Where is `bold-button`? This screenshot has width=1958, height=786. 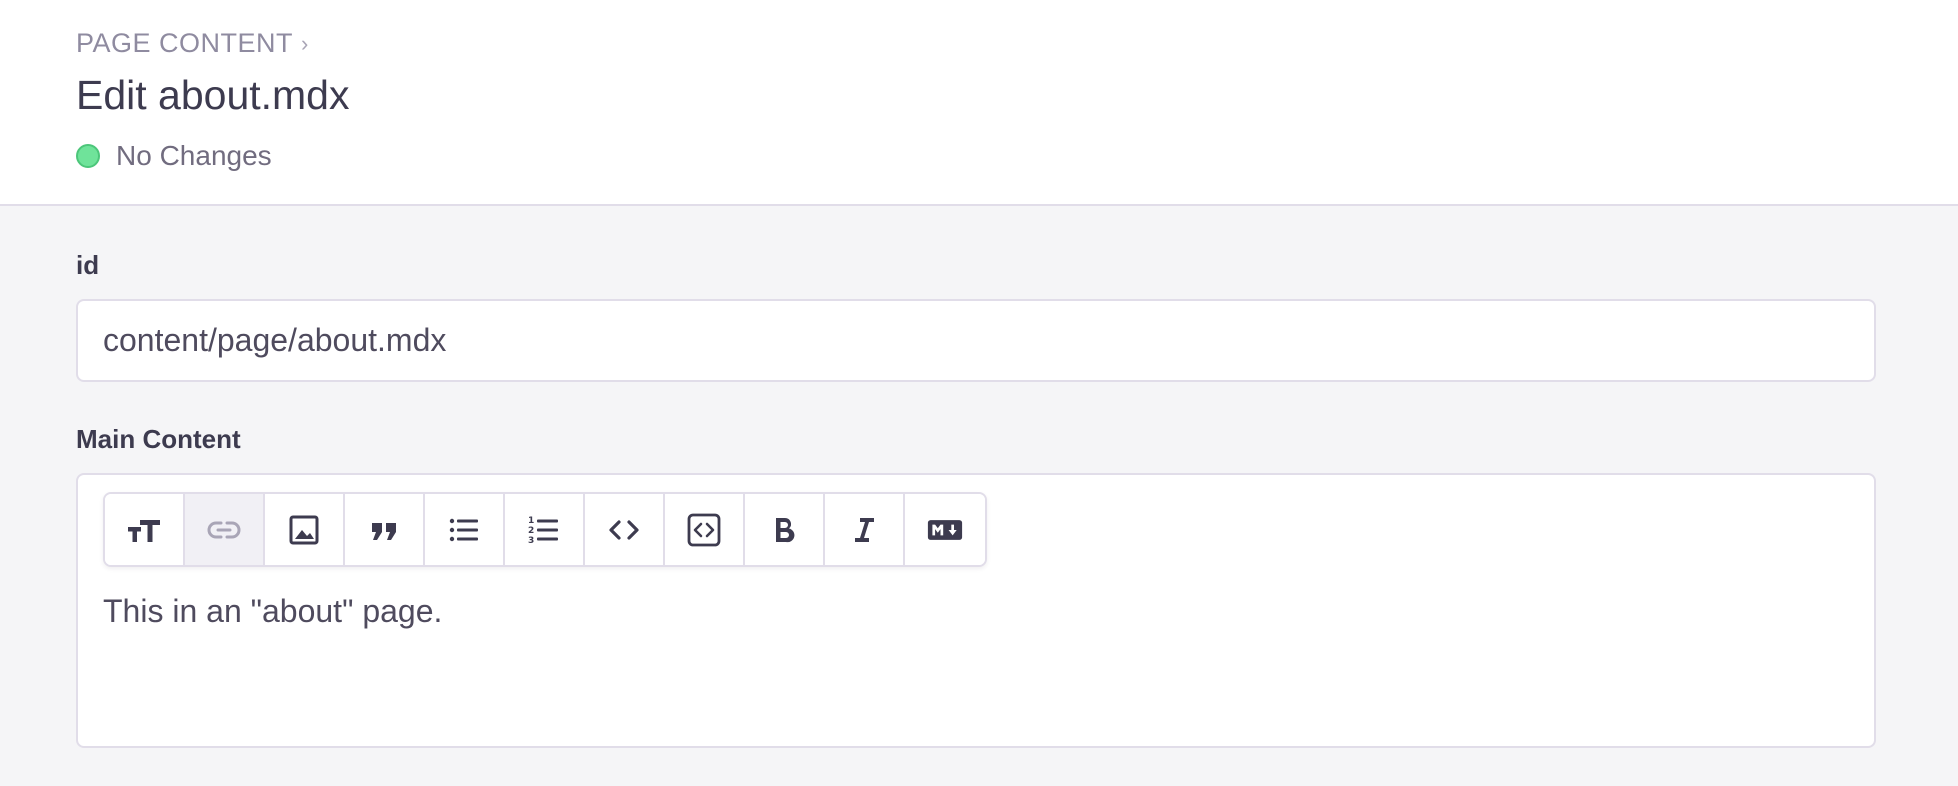 bold-button is located at coordinates (785, 529).